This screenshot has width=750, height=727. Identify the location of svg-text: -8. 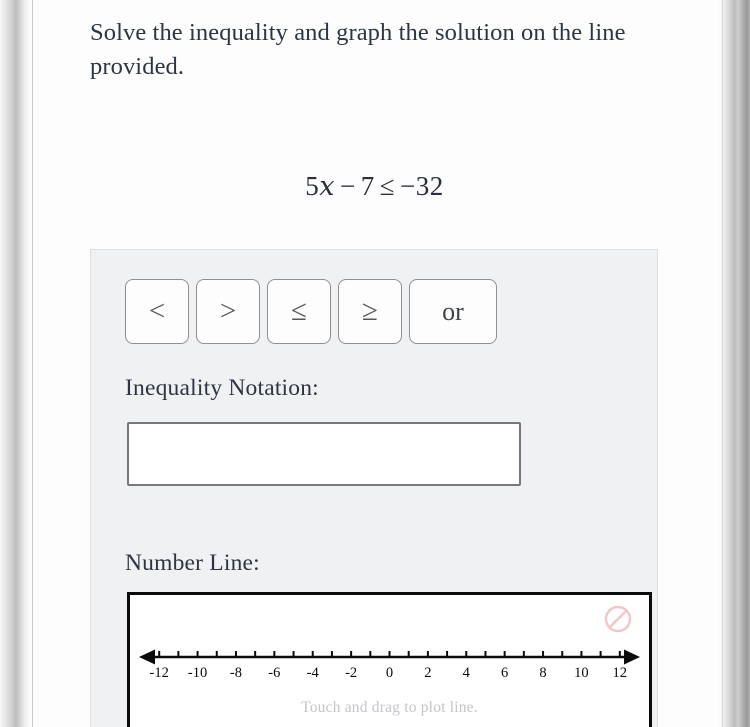
(236, 673).